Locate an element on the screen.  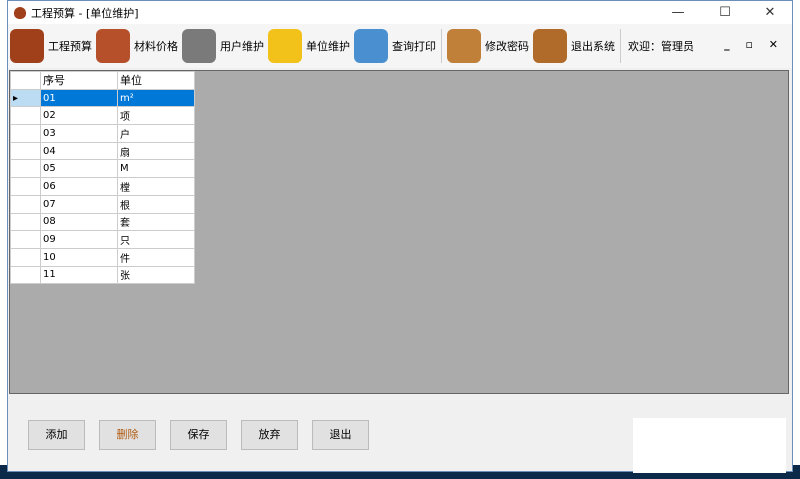
title-bar: 工程预算 - [单位维护] — ☐ ✕ is located at coordinates (400, 12).